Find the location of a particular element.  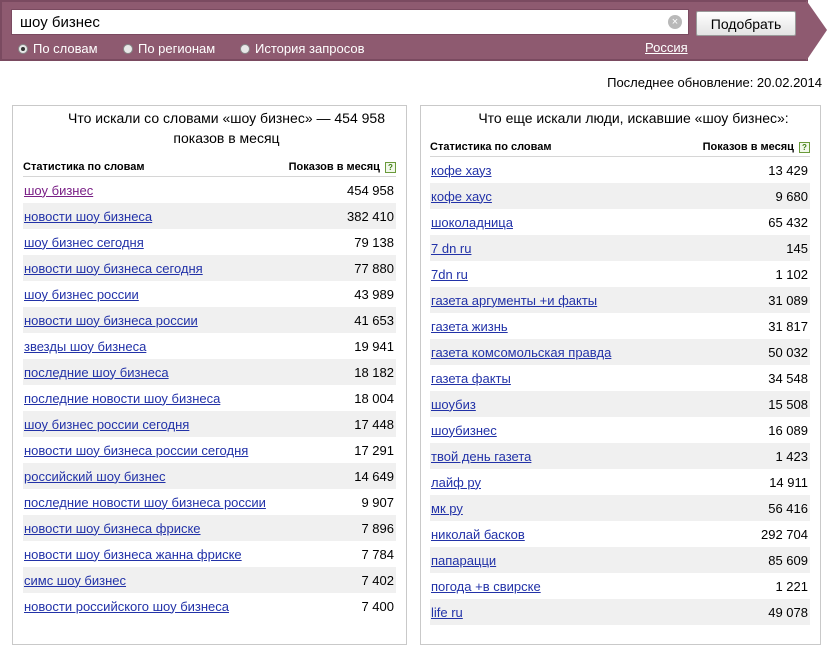

table-row: звезды шоу бизнеса 19 941 is located at coordinates (209, 346).